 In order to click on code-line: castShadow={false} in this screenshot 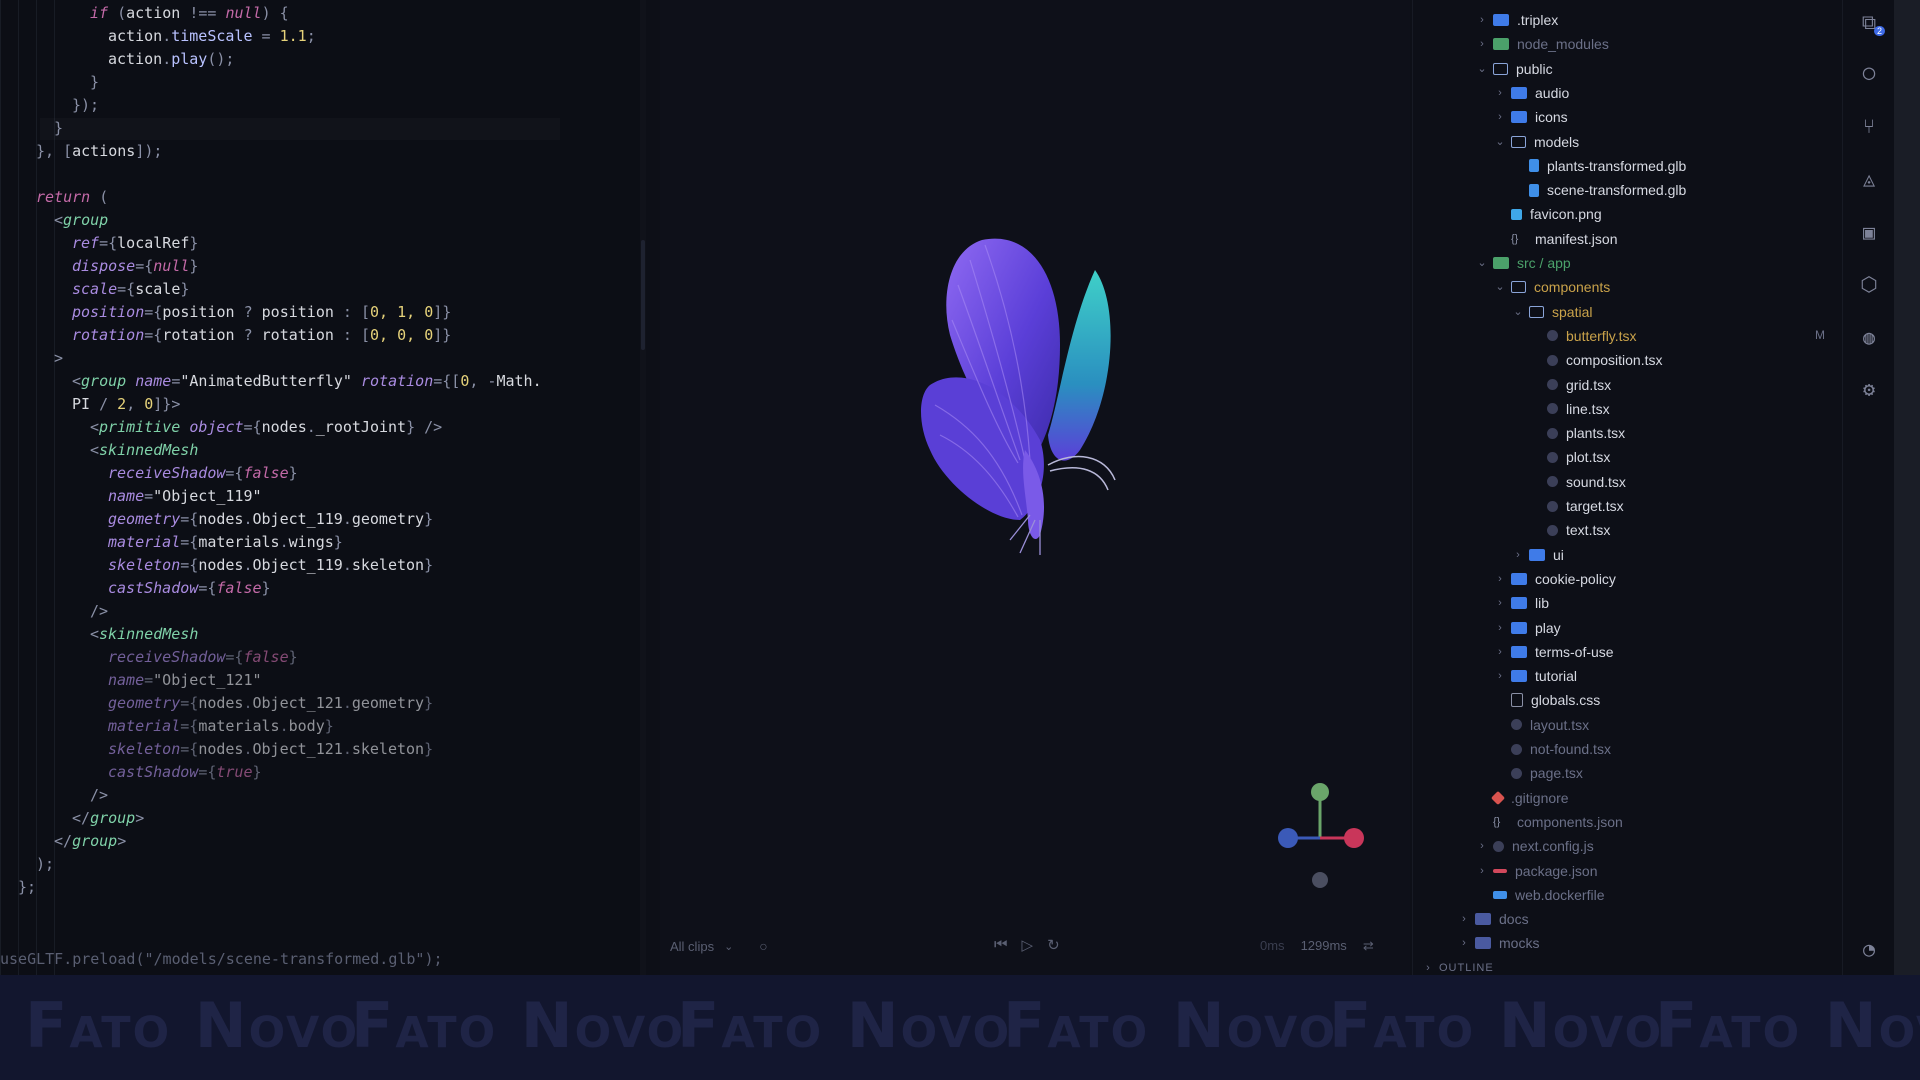, I will do `click(189, 588)`.